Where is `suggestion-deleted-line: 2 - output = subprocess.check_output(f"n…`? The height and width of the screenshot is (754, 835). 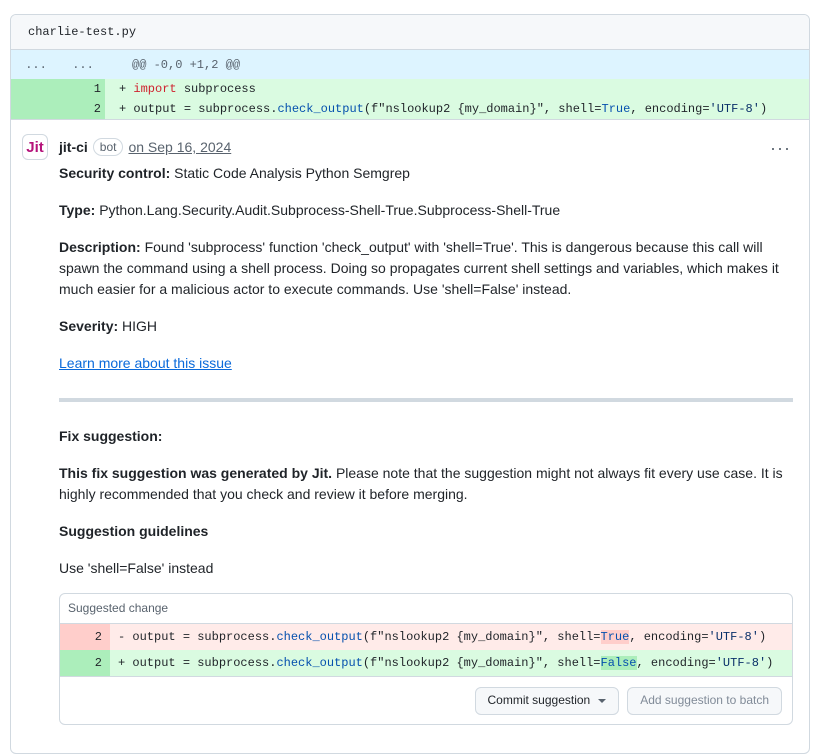
suggestion-deleted-line: 2 - output = subprocess.check_output(f"n… is located at coordinates (426, 637).